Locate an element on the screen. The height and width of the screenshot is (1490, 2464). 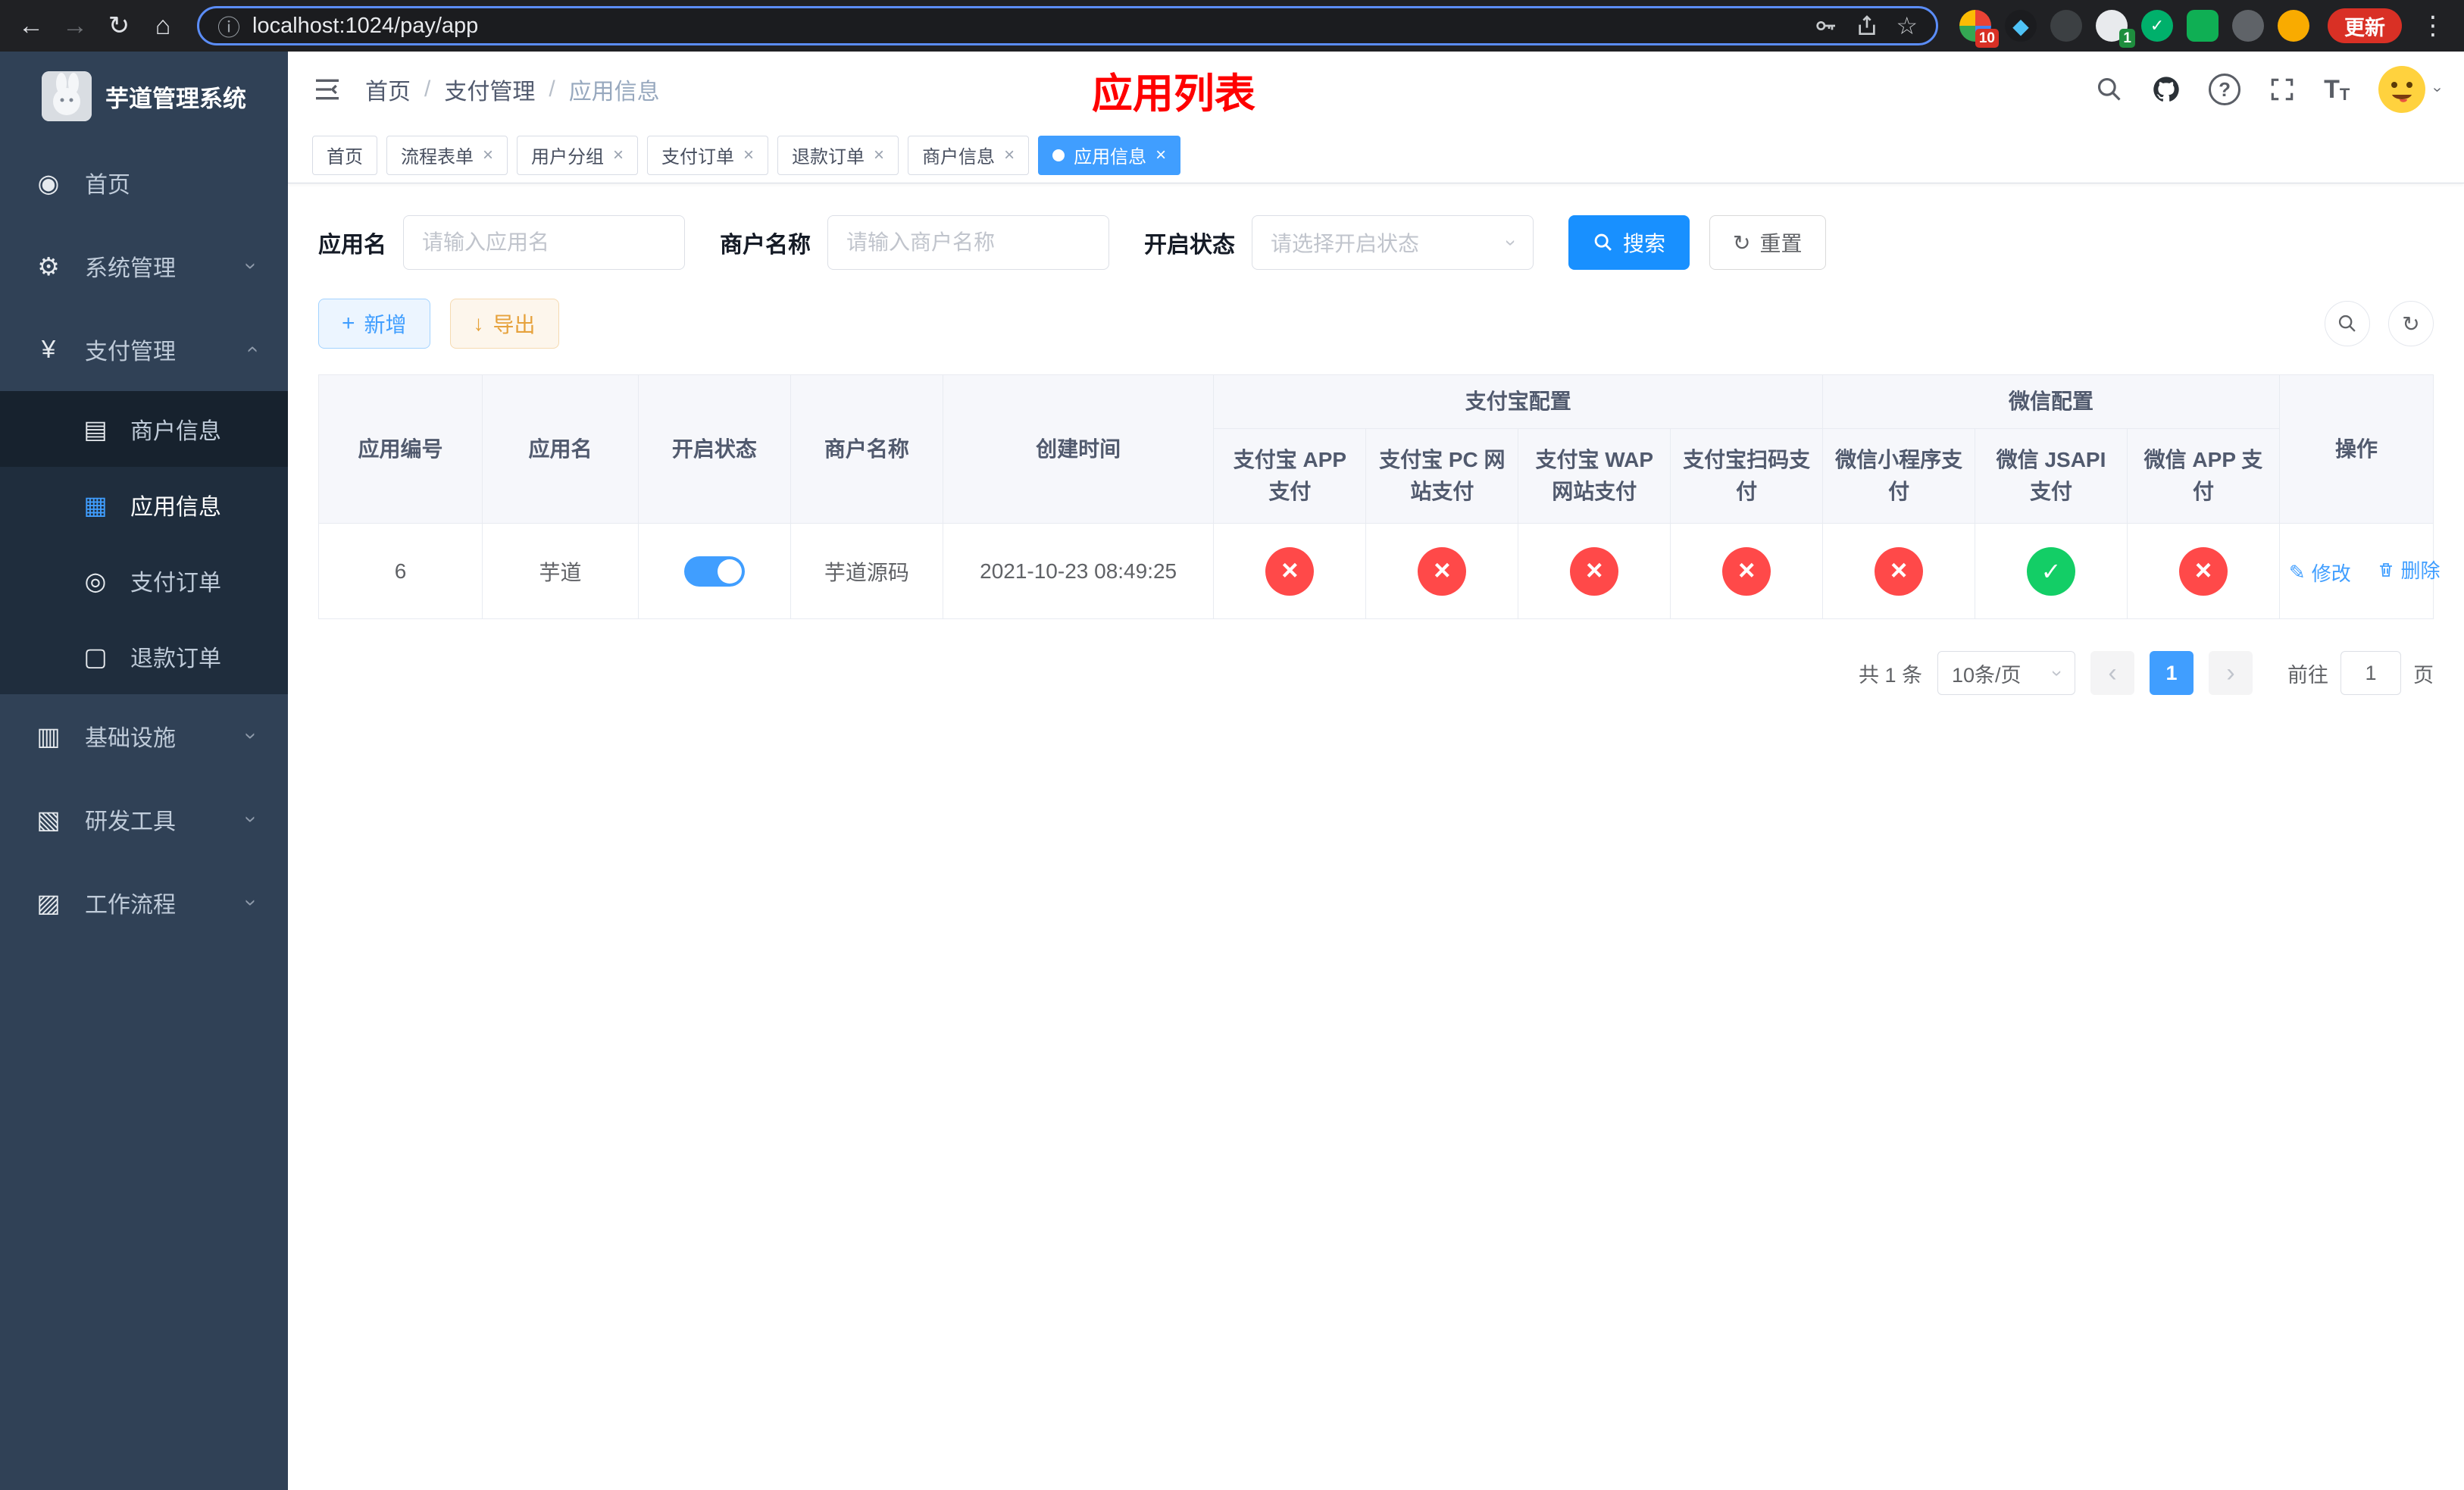
bookmark-star-icon is located at coordinates (1907, 26).